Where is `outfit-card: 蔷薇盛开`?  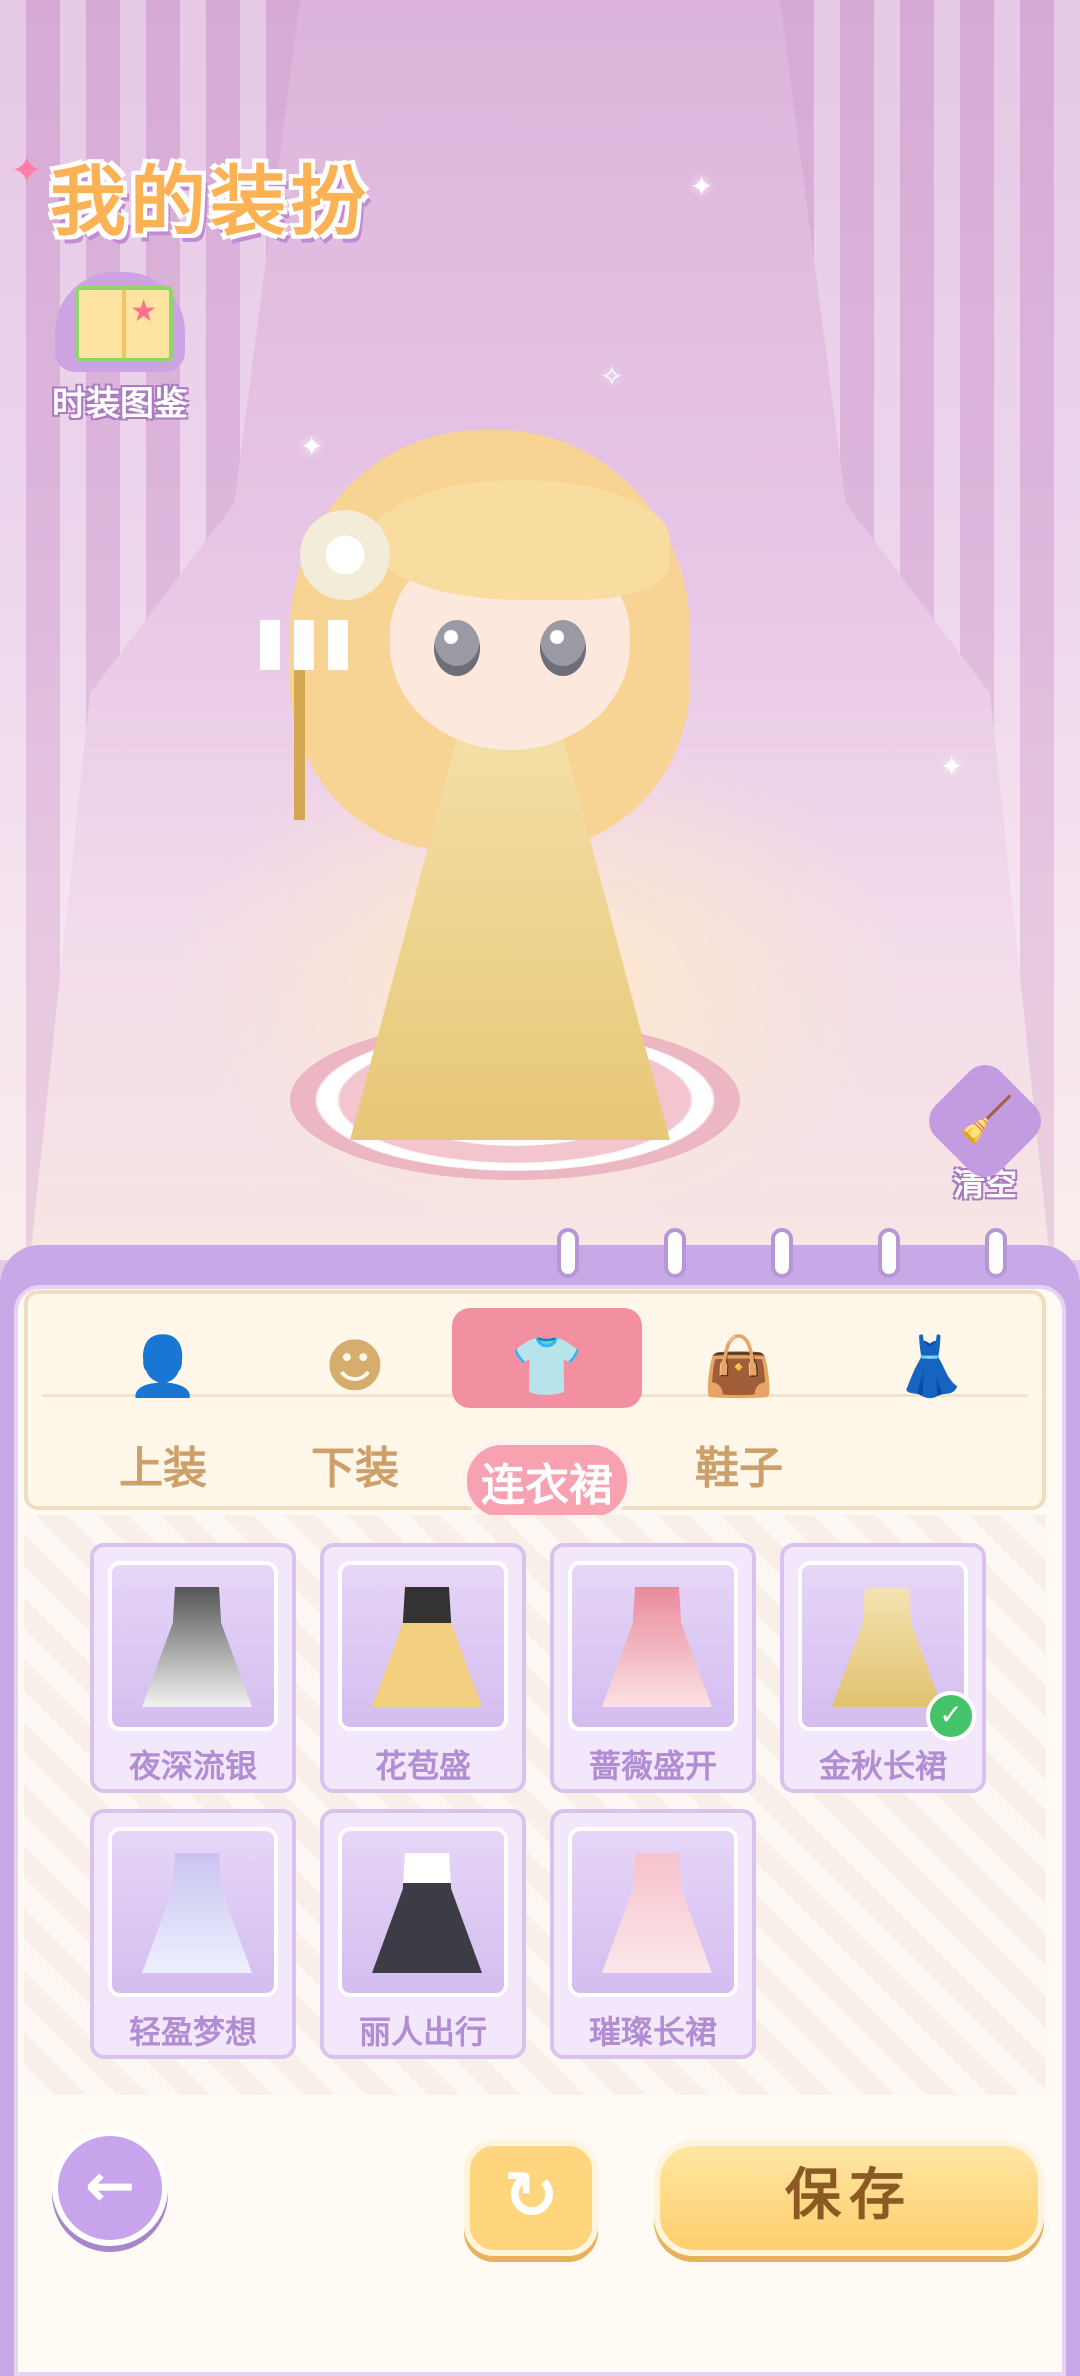 outfit-card: 蔷薇盛开 is located at coordinates (653, 1668).